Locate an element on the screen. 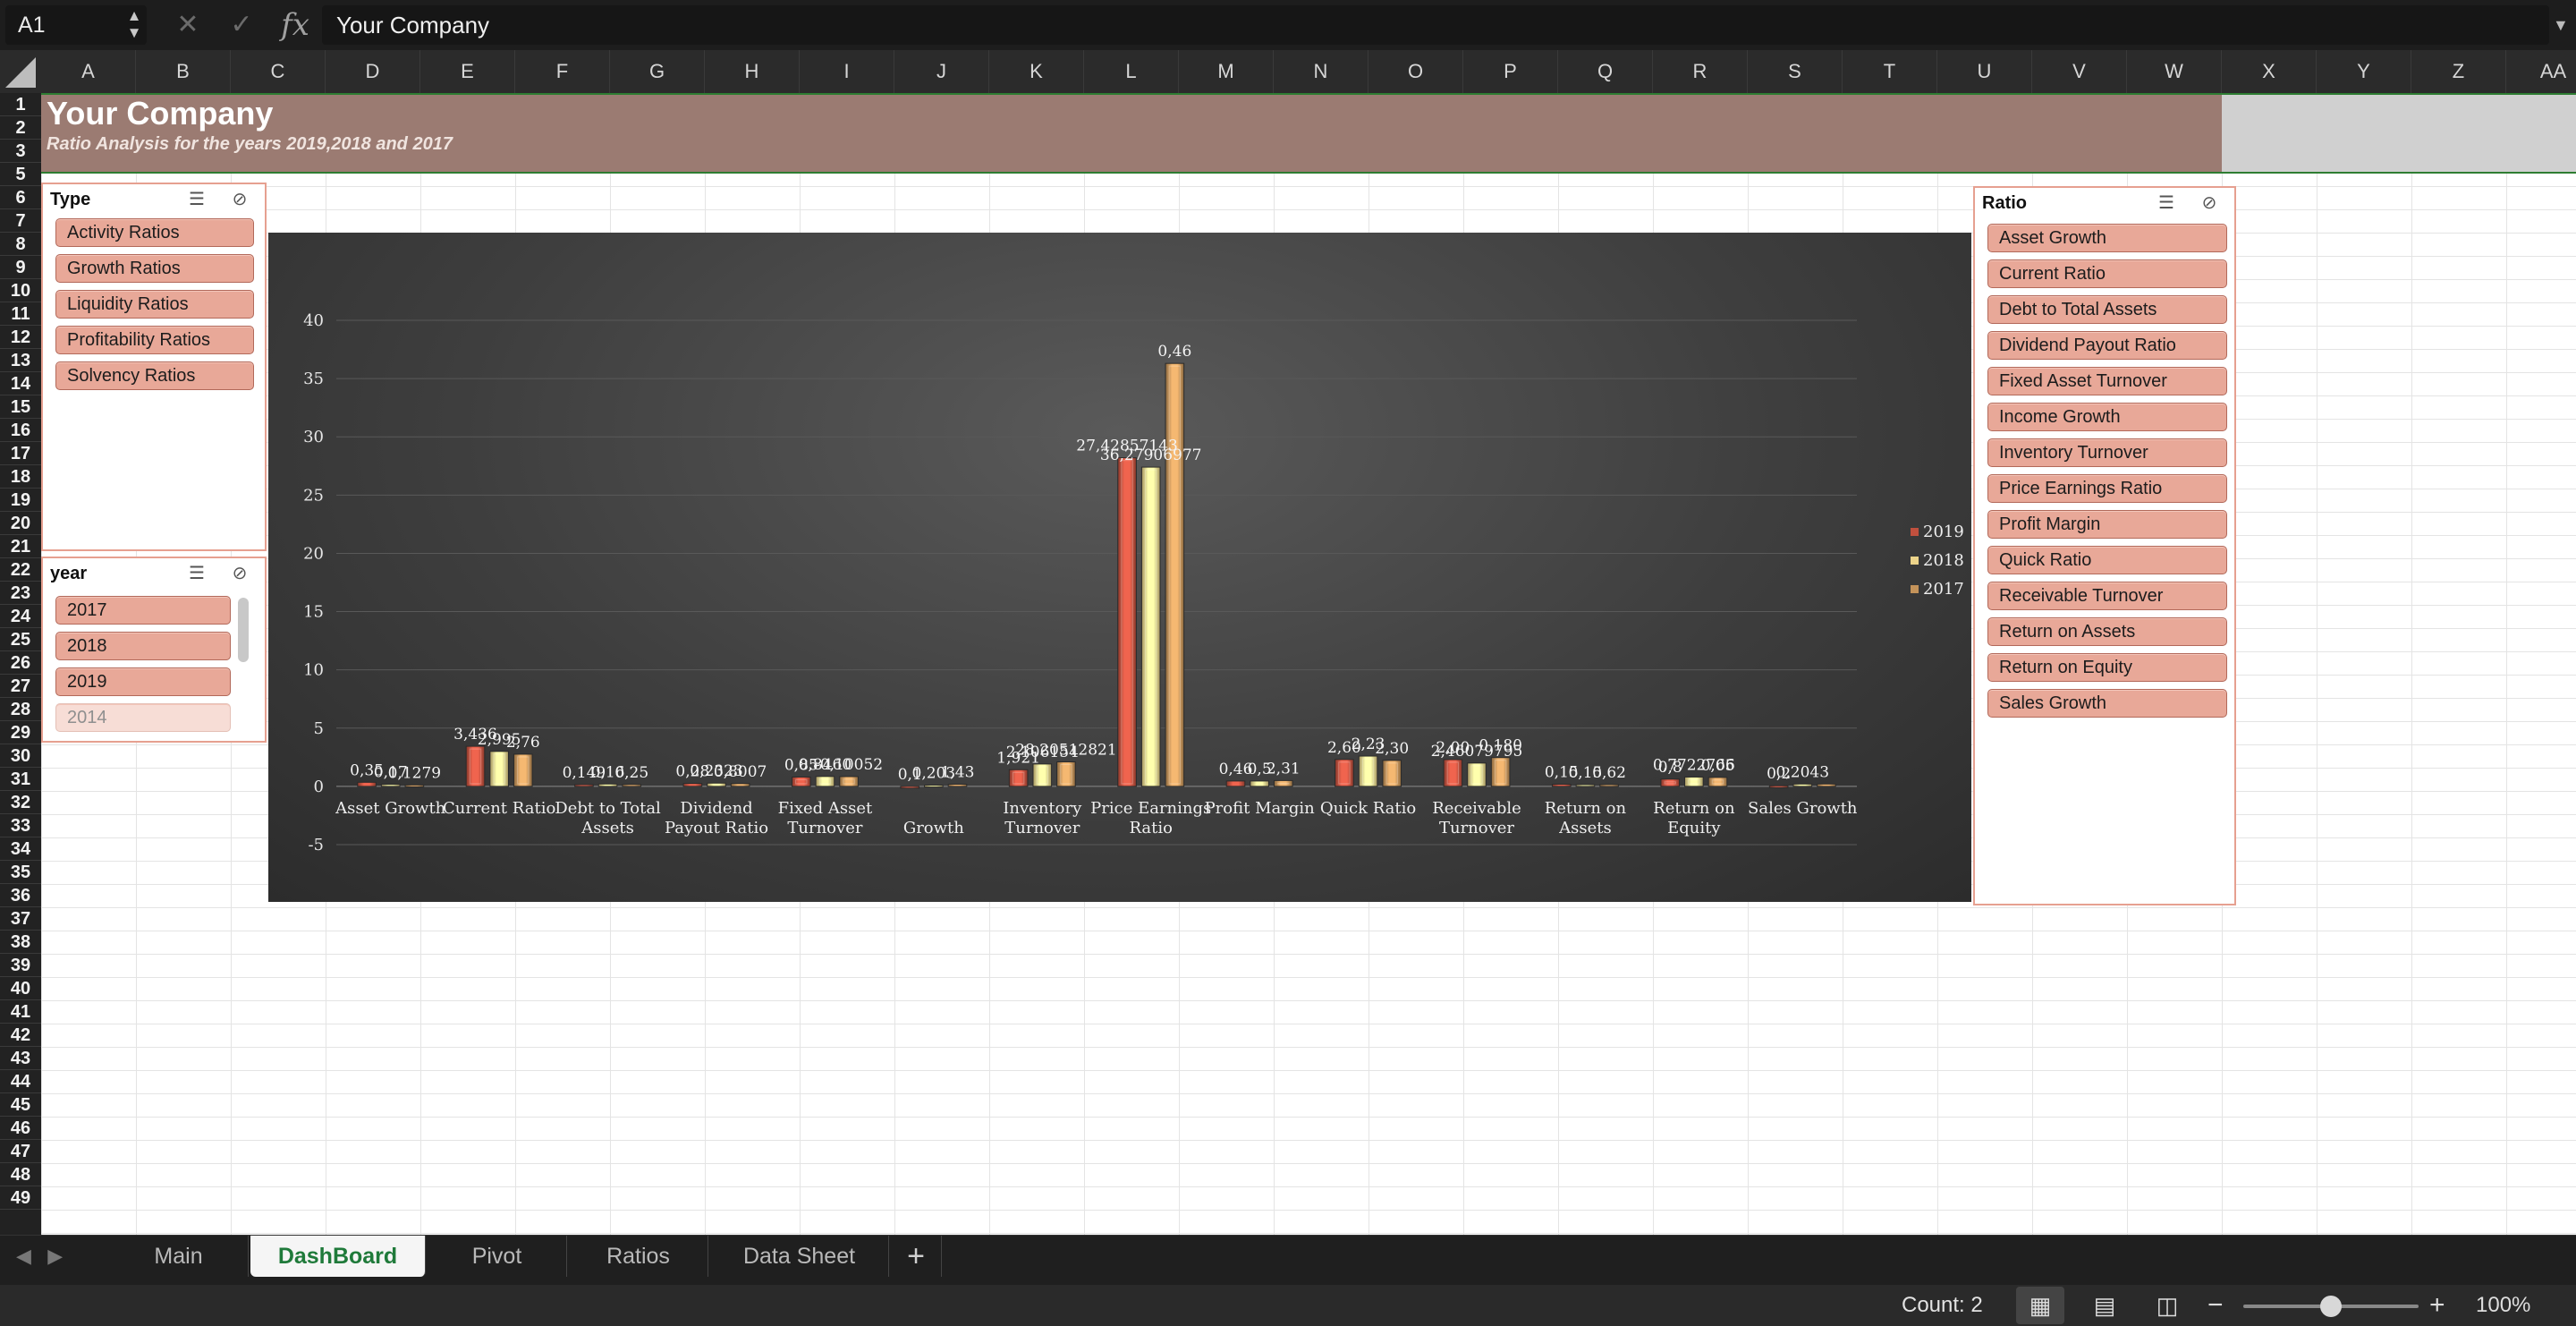 This screenshot has height=1326, width=2576. row-header: 6 is located at coordinates (20, 197).